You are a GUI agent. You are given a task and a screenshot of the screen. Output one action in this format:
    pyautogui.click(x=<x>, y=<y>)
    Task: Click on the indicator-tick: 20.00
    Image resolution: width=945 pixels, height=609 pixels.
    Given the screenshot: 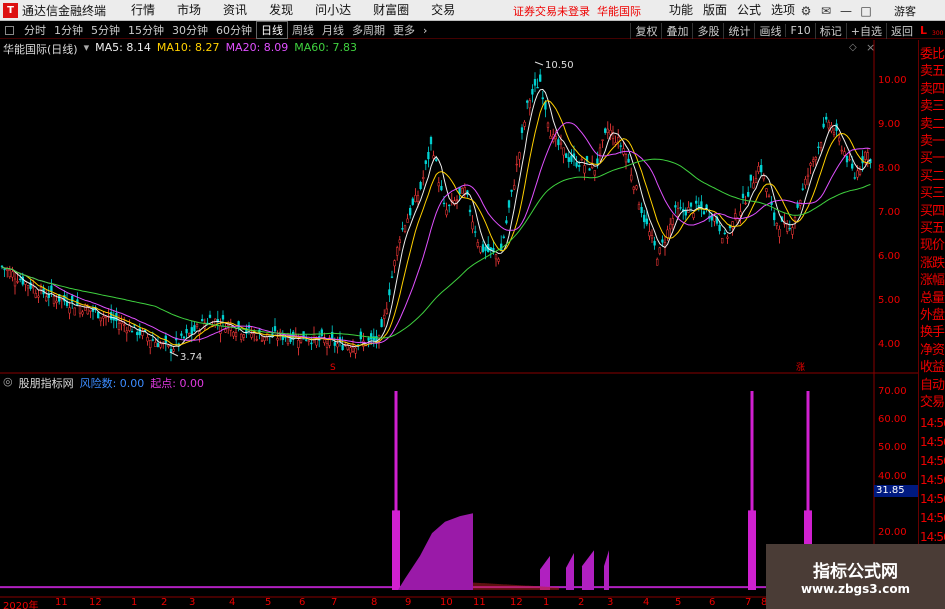 What is the action you would take?
    pyautogui.click(x=892, y=532)
    